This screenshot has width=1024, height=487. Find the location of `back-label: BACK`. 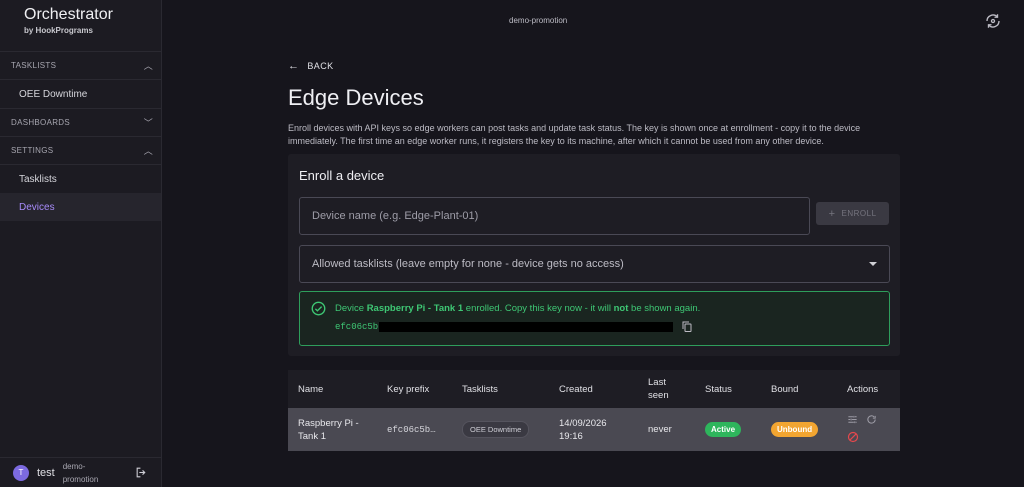

back-label: BACK is located at coordinates (320, 66).